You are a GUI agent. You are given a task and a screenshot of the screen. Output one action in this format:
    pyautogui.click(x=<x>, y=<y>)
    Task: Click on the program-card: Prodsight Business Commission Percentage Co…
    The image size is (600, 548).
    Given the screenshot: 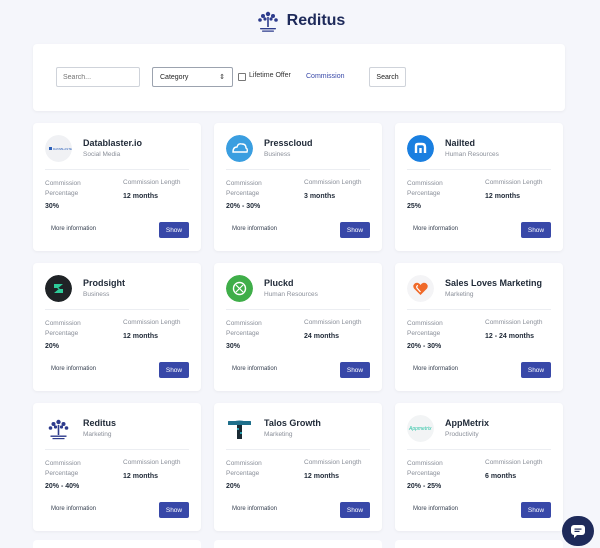 What is the action you would take?
    pyautogui.click(x=117, y=327)
    